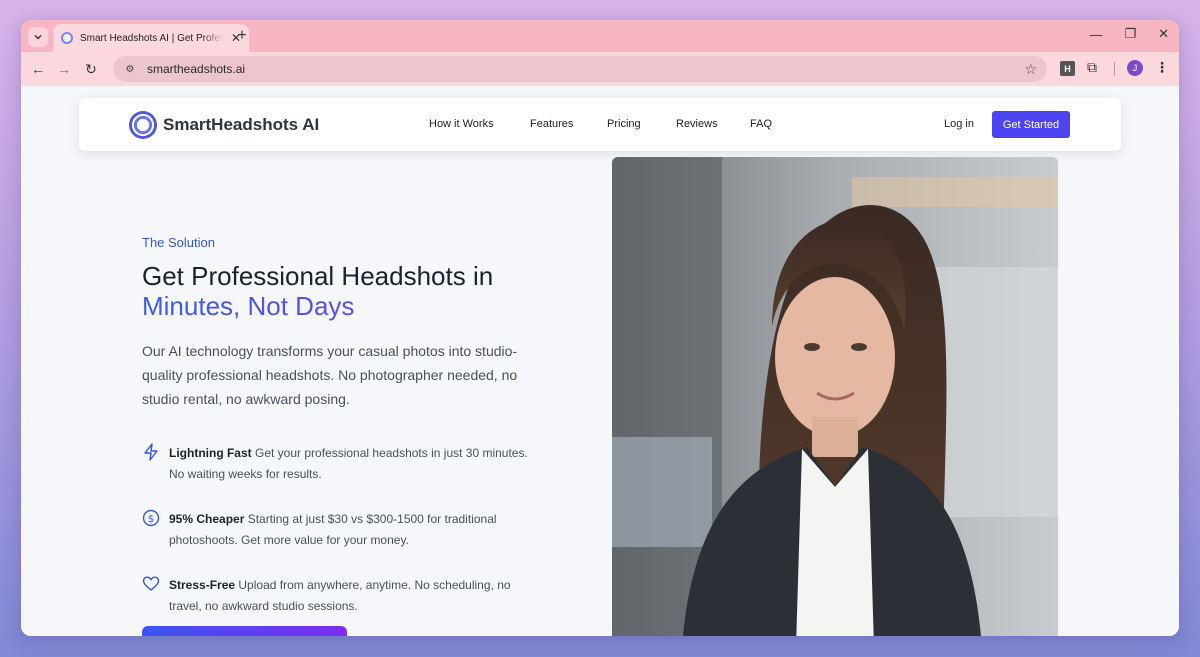  What do you see at coordinates (64, 69) in the screenshot?
I see `forward-arrow-icon: →` at bounding box center [64, 69].